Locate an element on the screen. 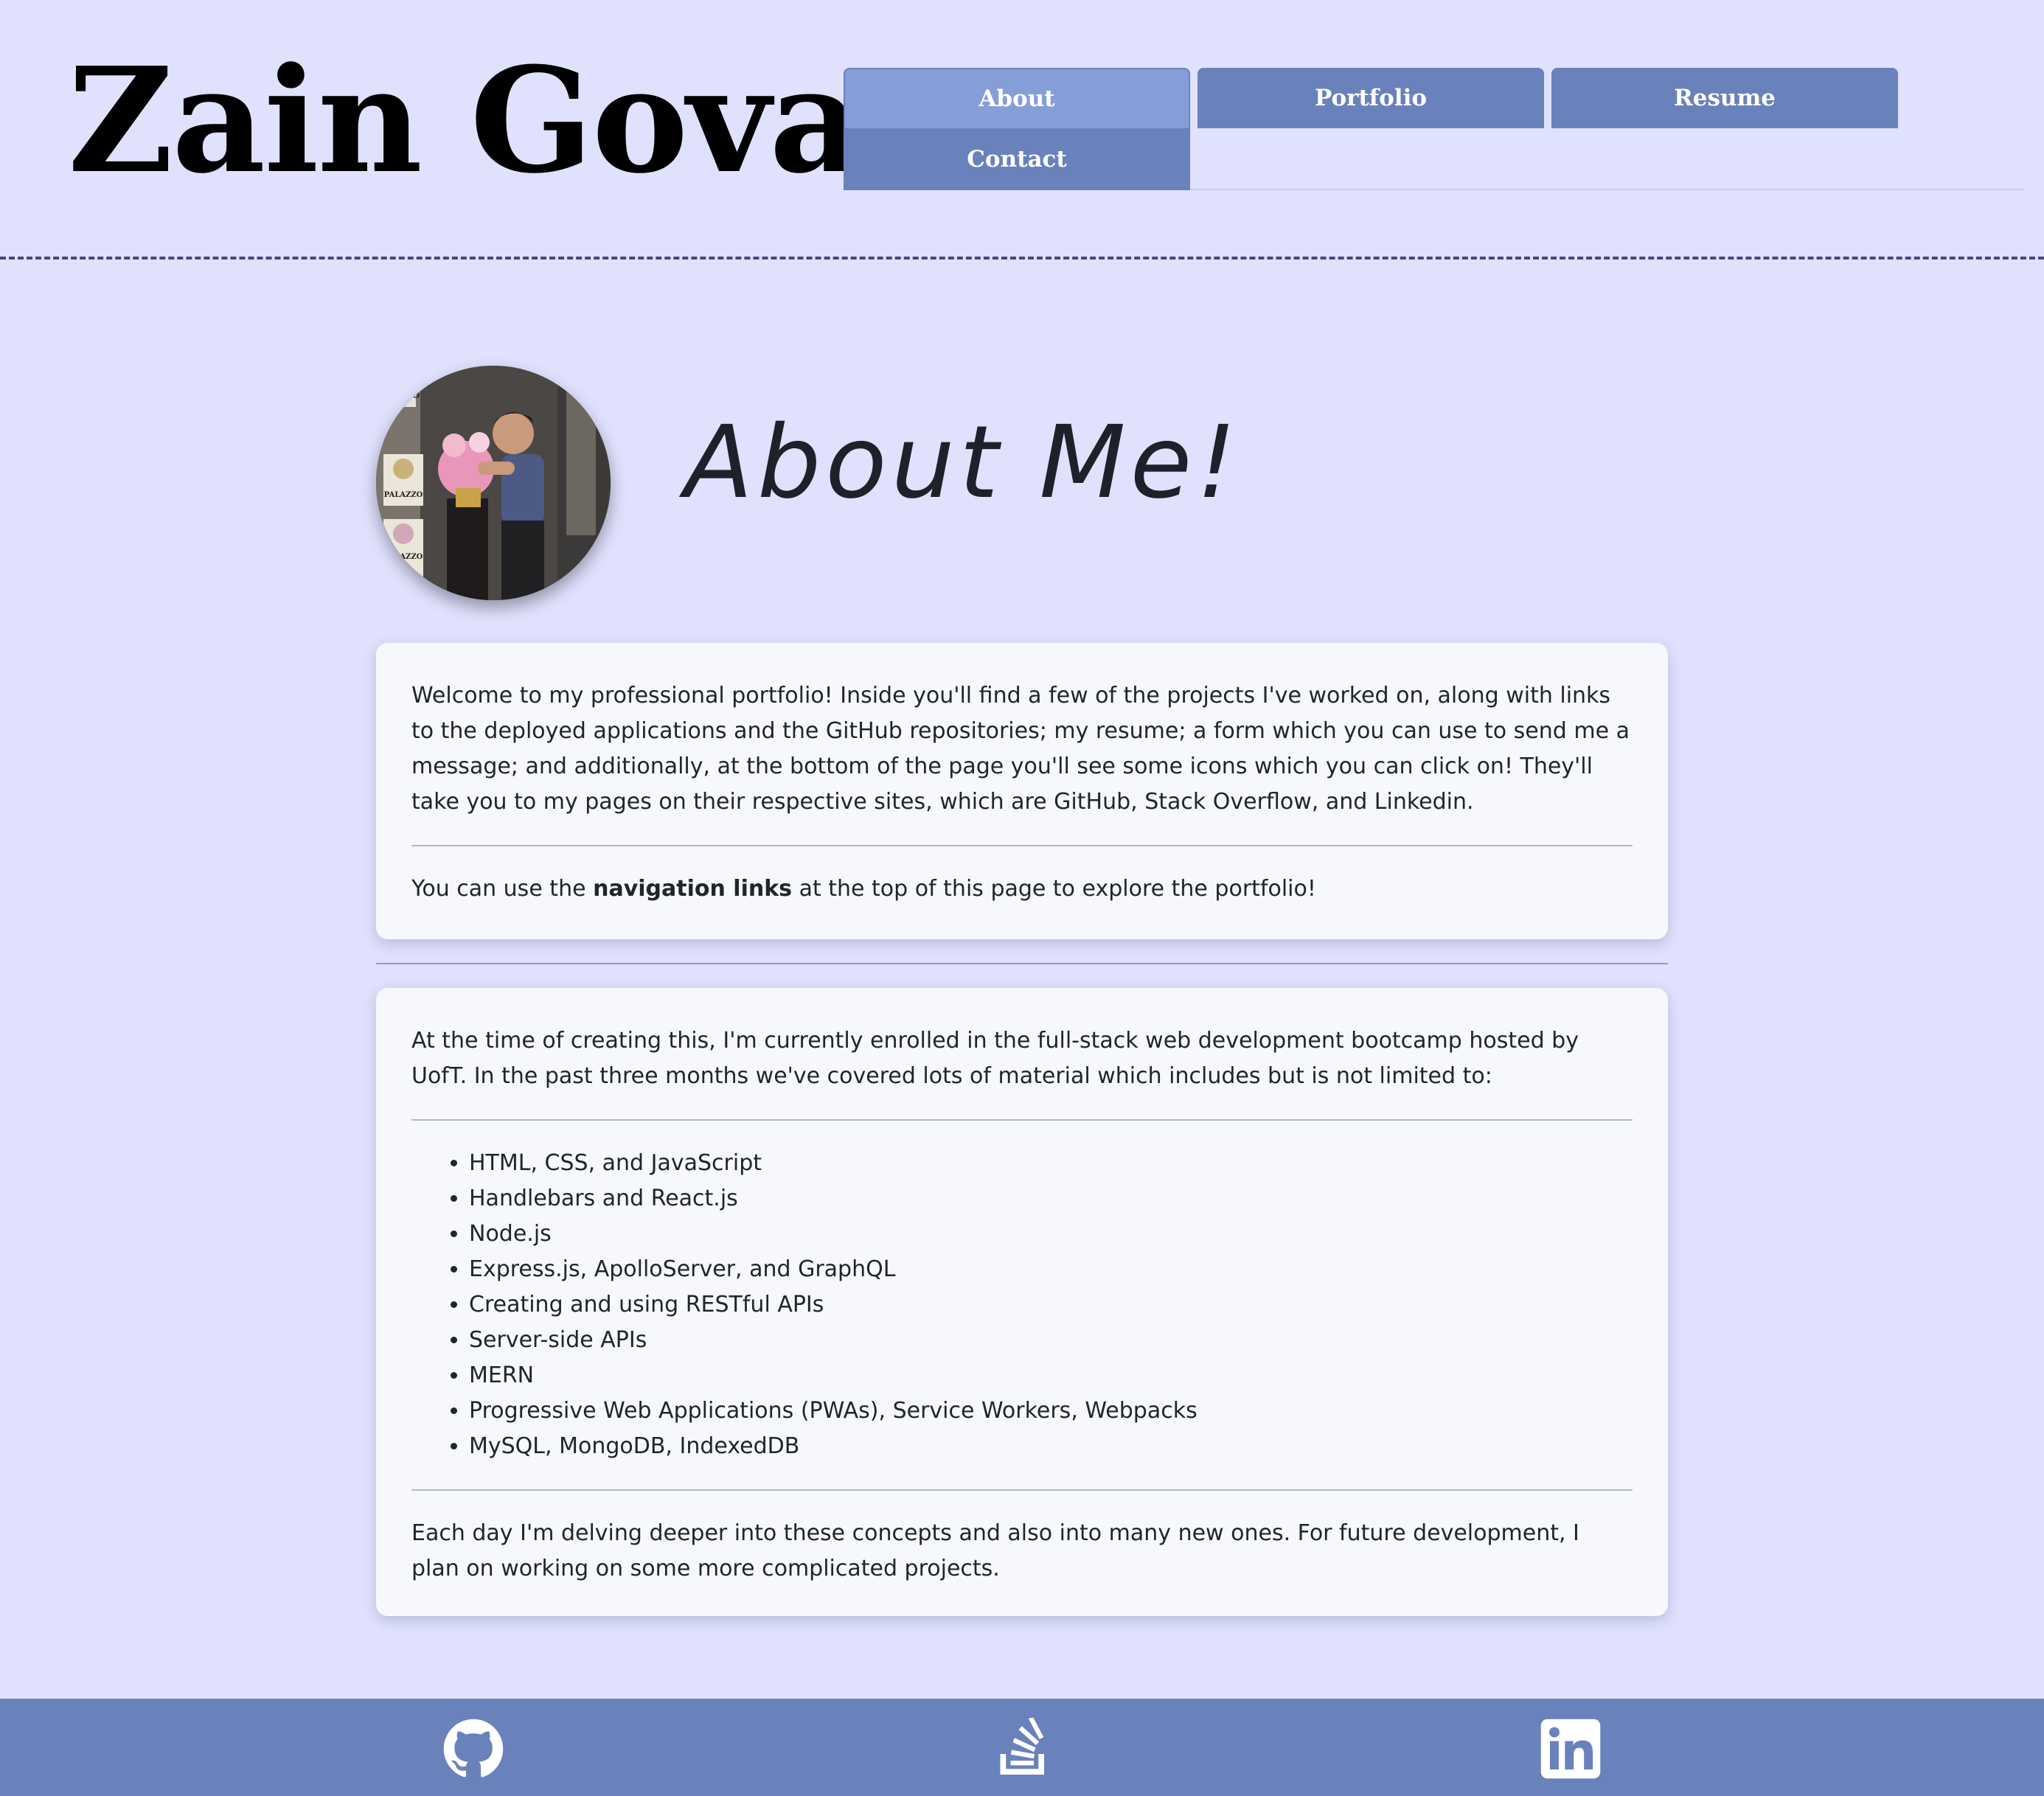  linkedin-link is located at coordinates (1571, 1749).